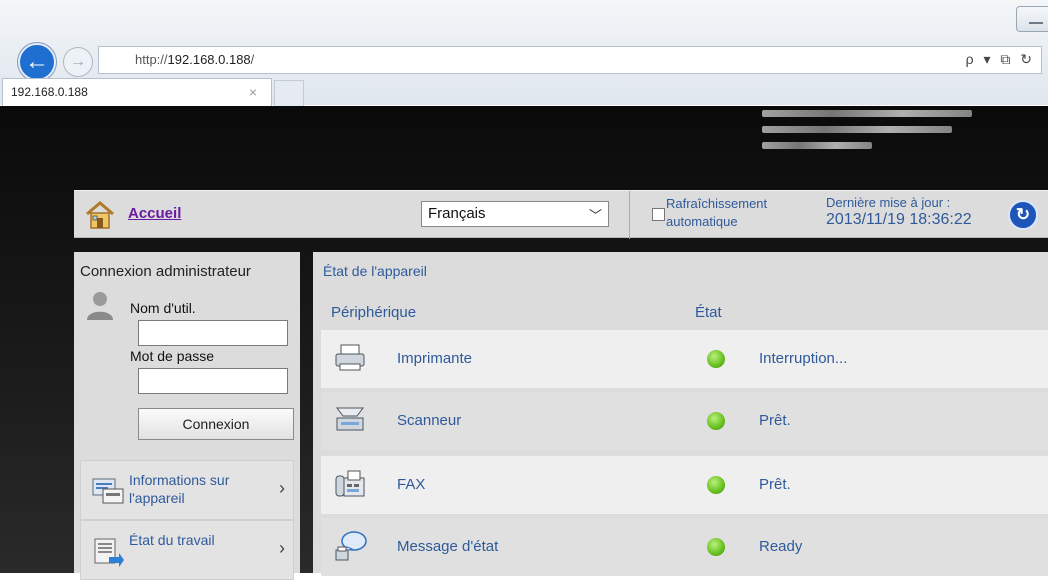  Describe the element at coordinates (100, 215) in the screenshot. I see `home-icon` at that location.